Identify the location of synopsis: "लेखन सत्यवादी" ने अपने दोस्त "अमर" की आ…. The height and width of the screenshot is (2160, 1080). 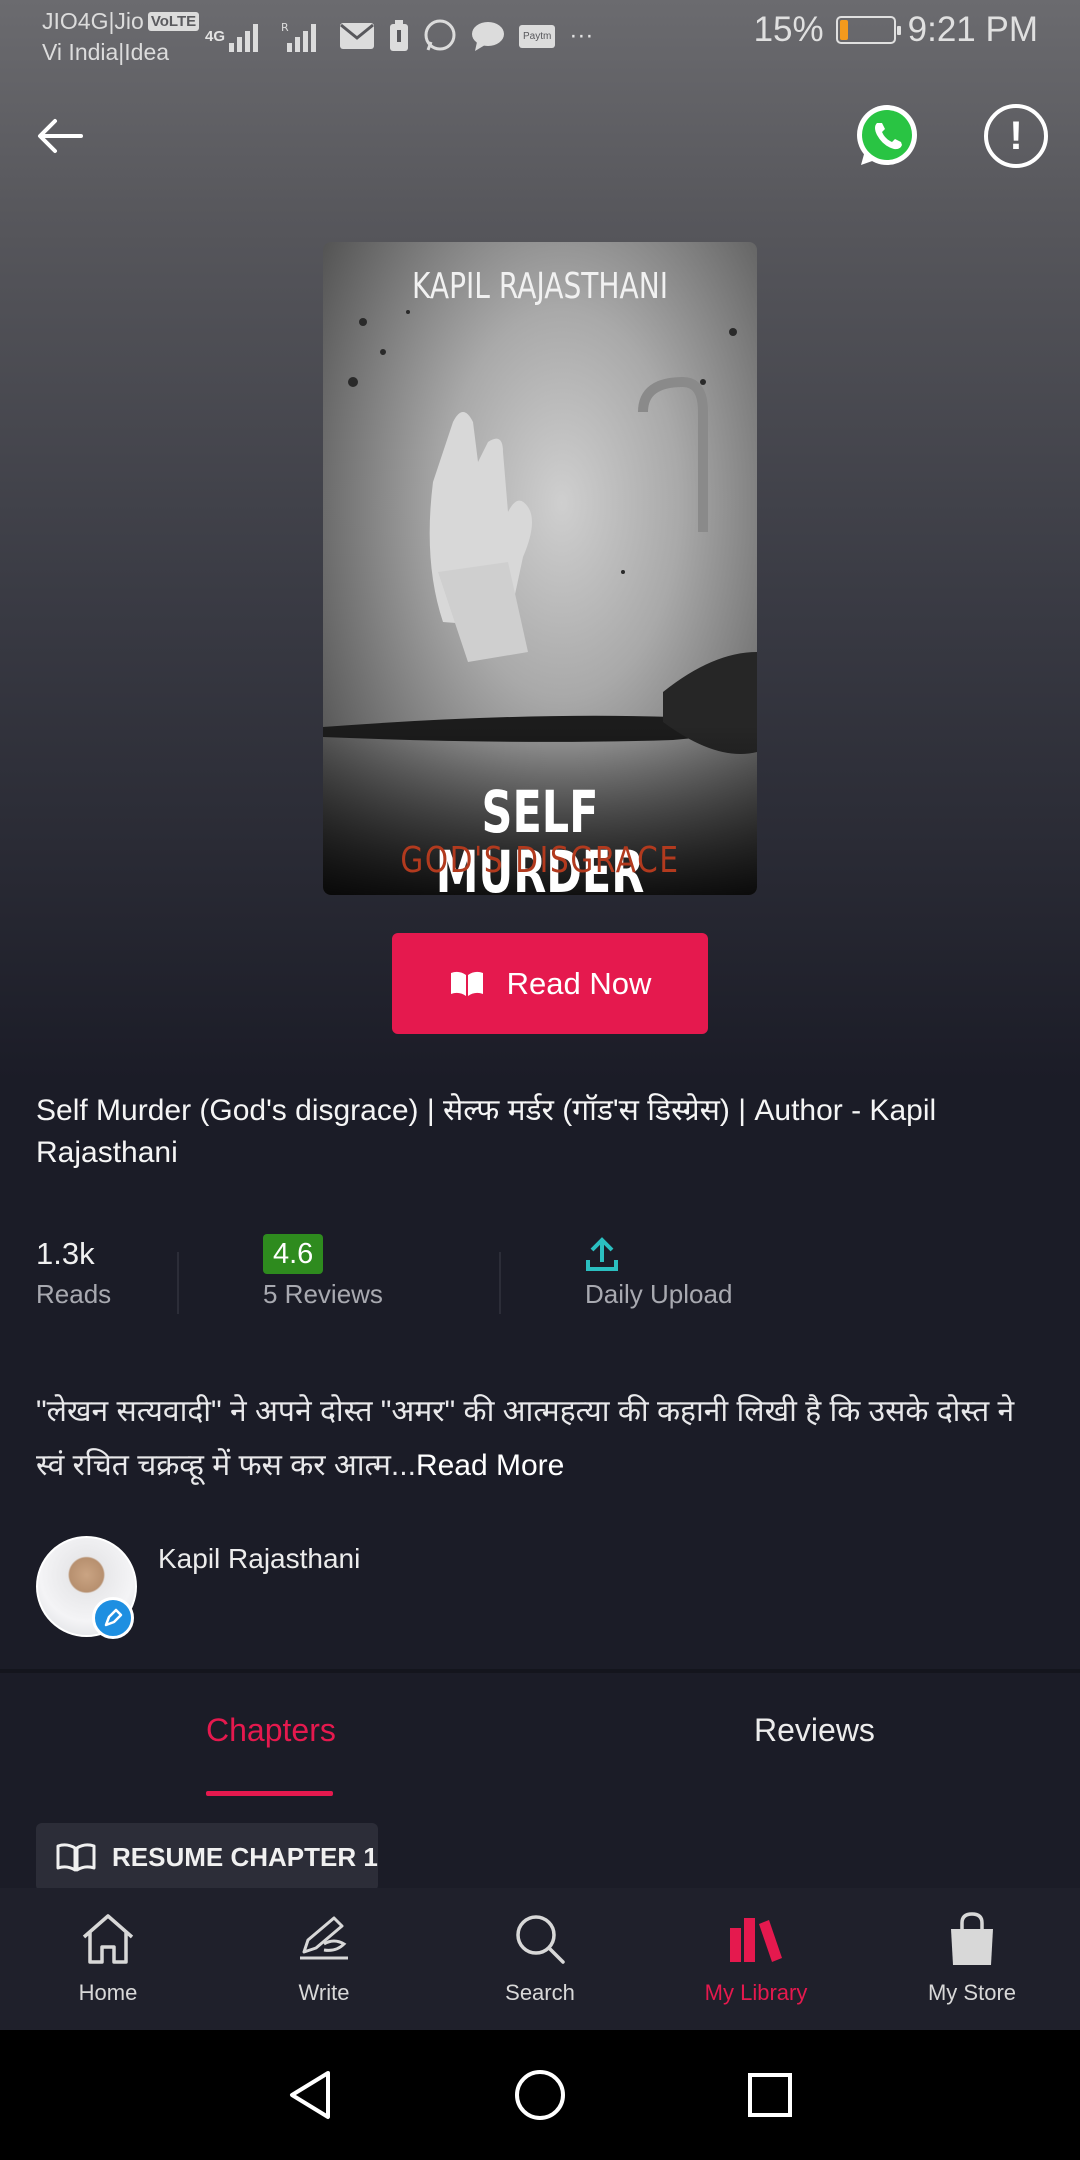
(541, 1439).